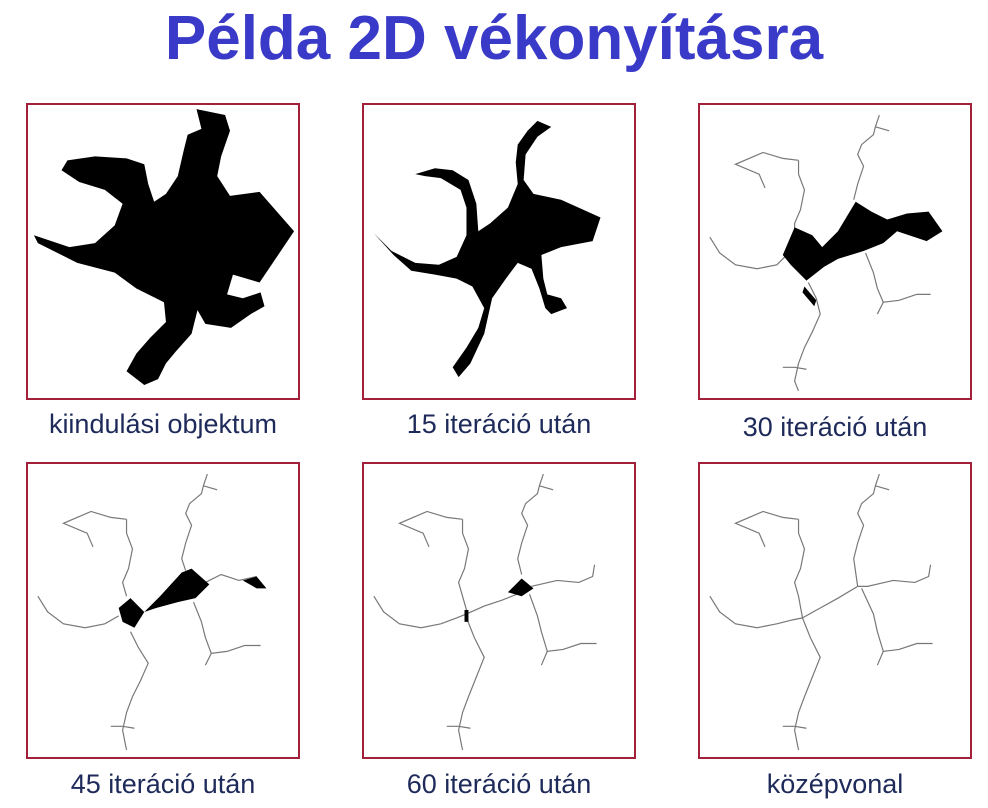  I want to click on caption-60-iterations: 60 iteráció után, so click(499, 784).